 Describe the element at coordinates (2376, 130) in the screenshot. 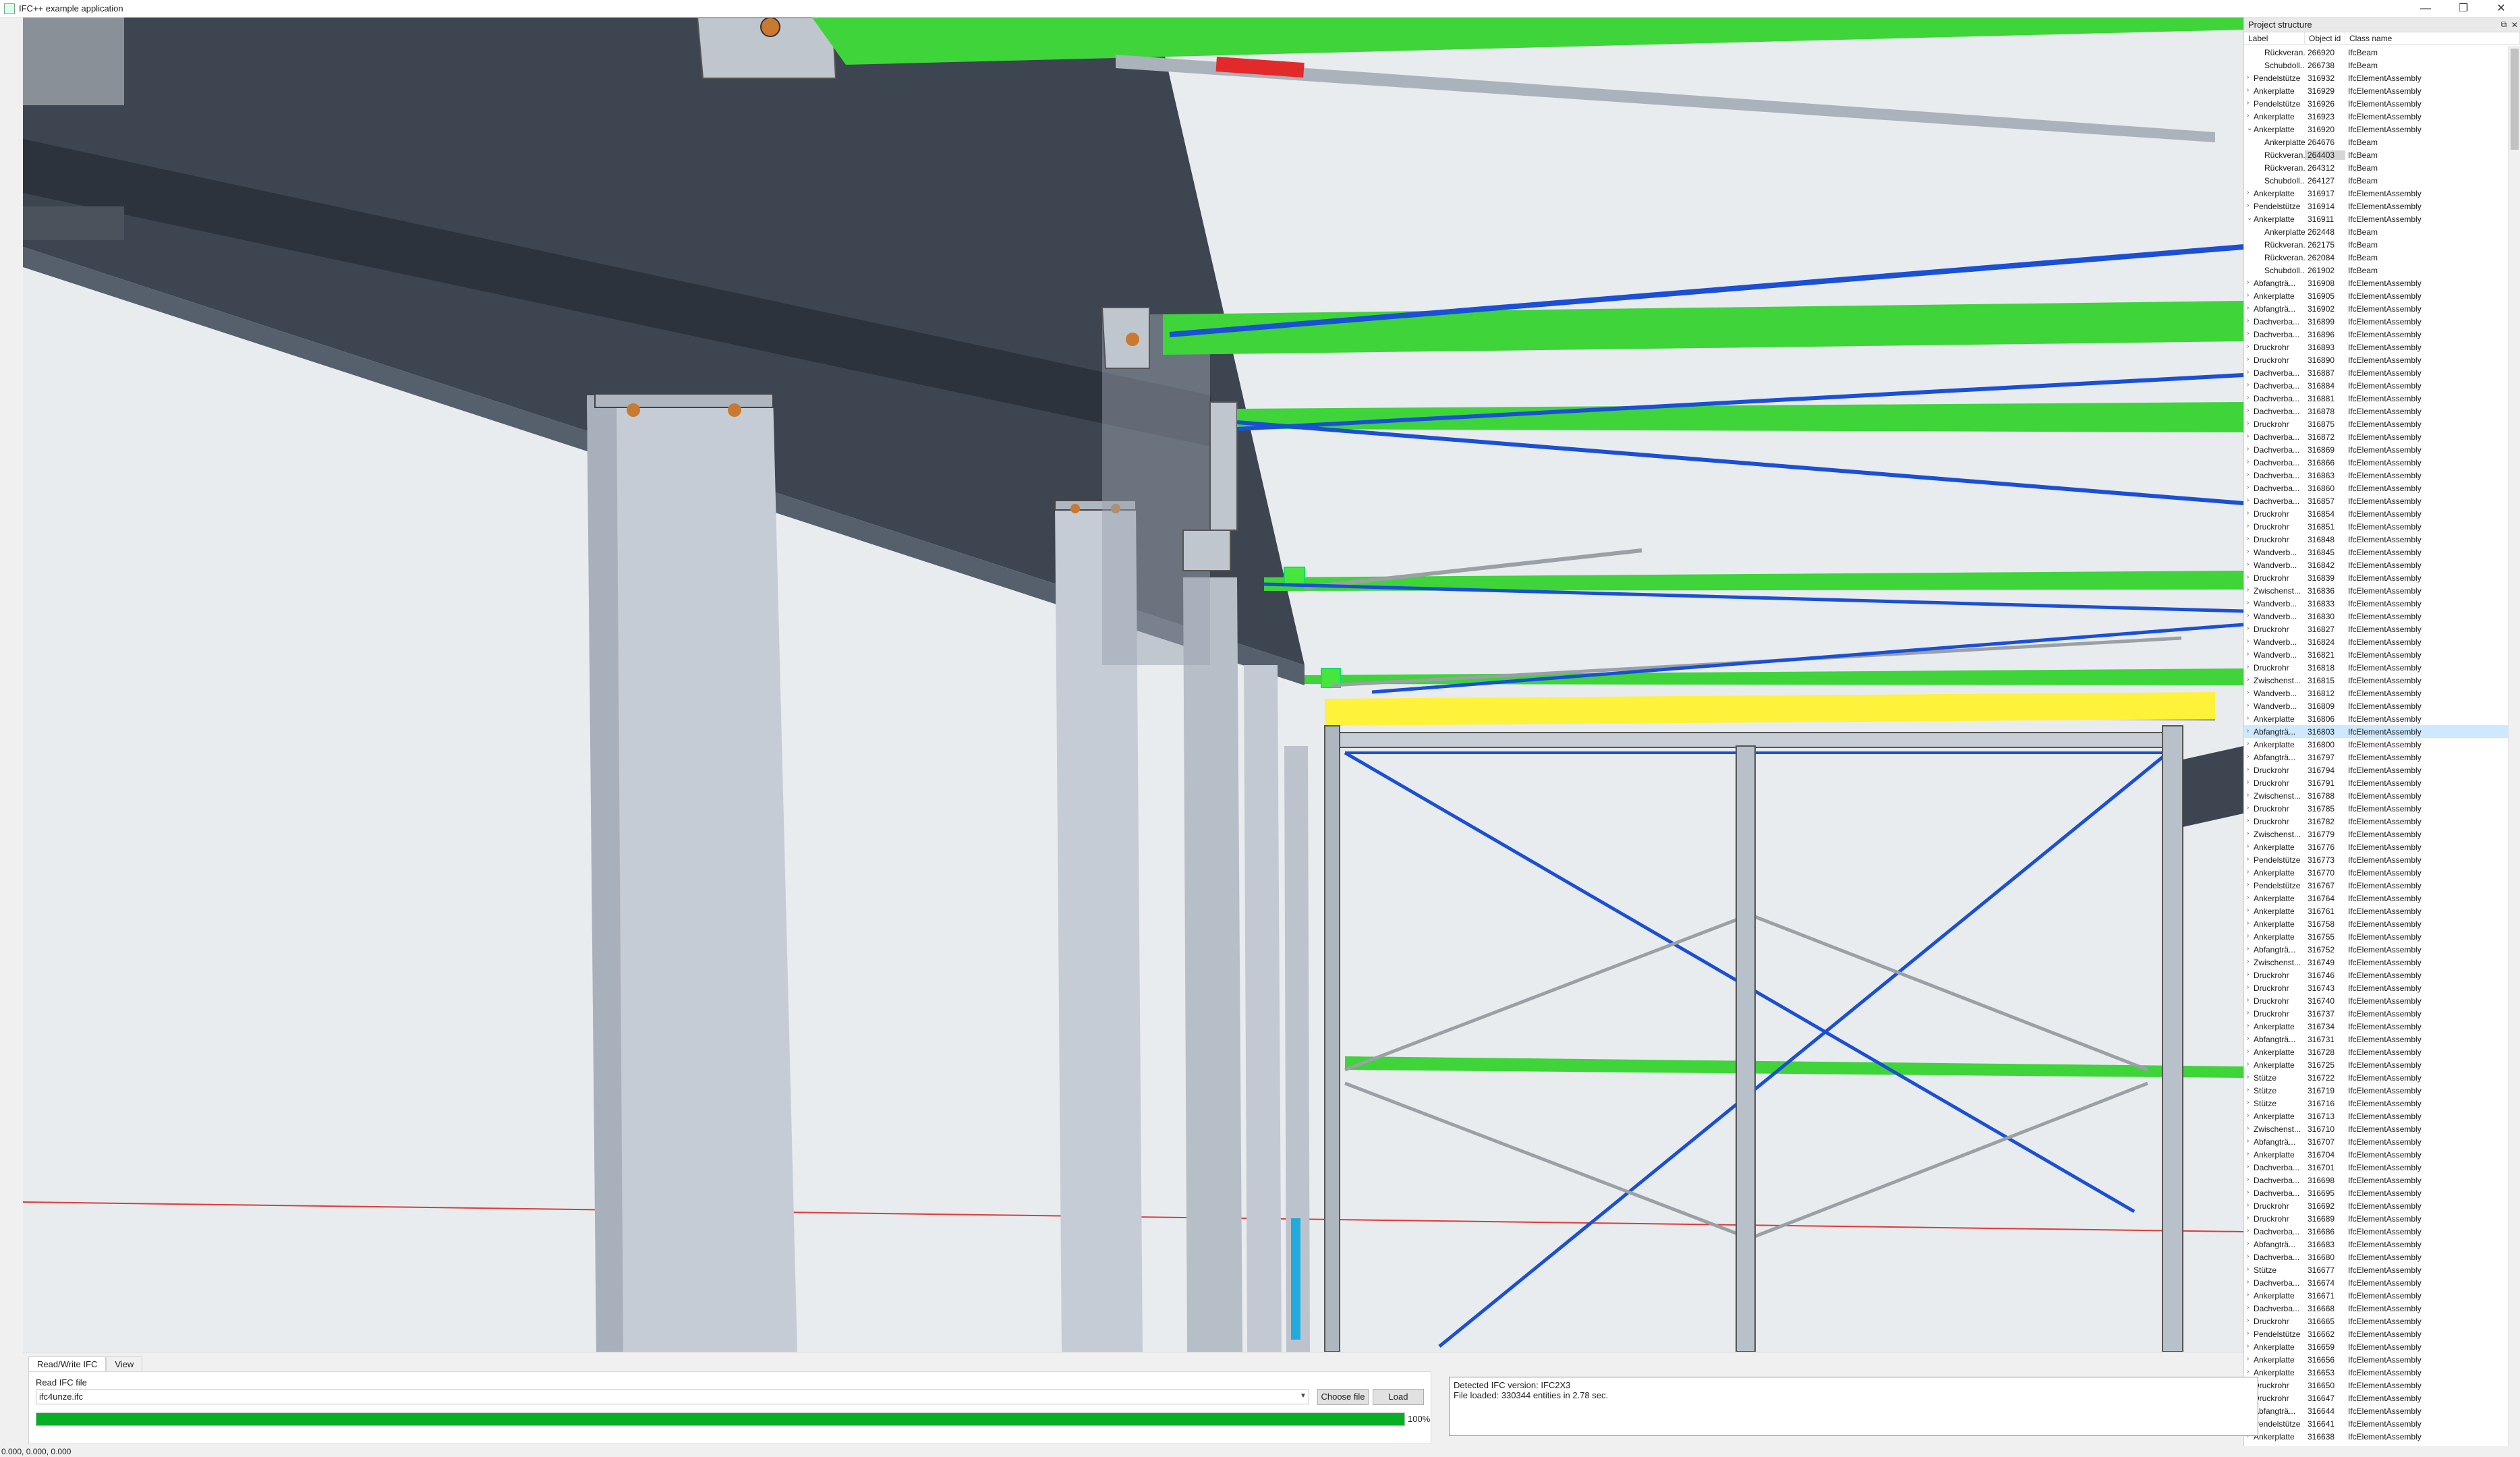

I see `tree-row: ⌄ Ankerplatte 316920 IfcElementAssembly` at that location.